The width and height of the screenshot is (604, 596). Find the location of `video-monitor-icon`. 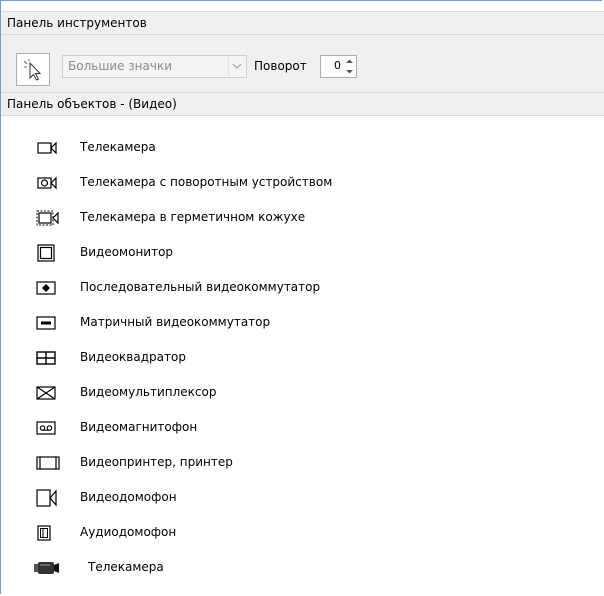

video-monitor-icon is located at coordinates (46, 253).